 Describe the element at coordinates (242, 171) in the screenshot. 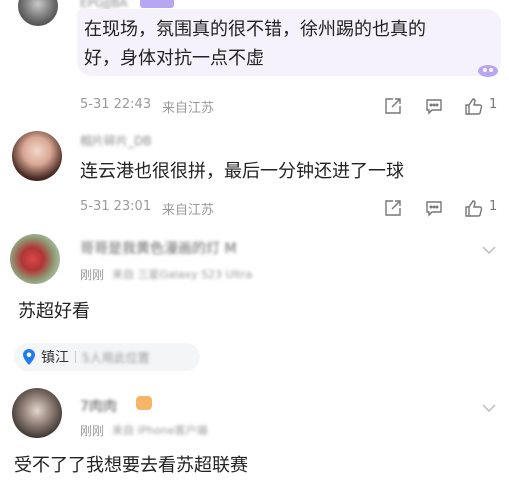

I see `comment-text: 连云港也很很拼，最后一分钟还进了一球` at that location.